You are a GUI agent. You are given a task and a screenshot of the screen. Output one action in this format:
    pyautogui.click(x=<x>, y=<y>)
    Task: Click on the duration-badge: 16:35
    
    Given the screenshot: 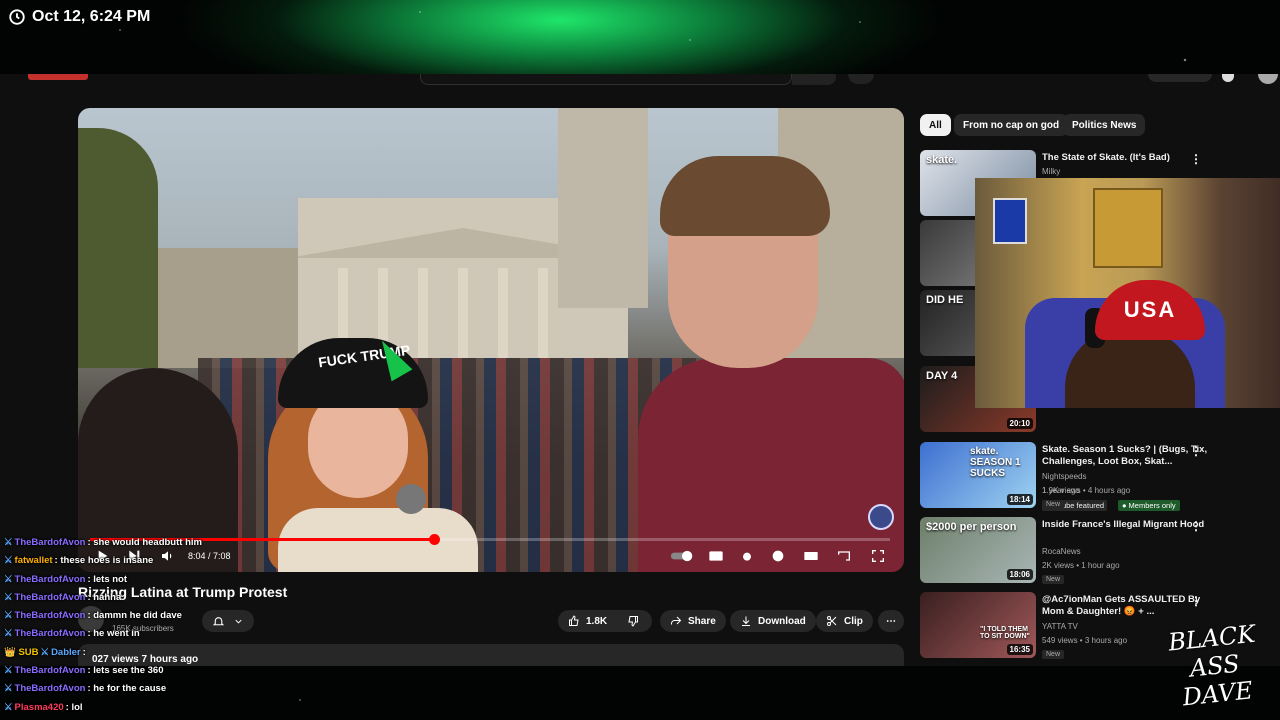 What is the action you would take?
    pyautogui.click(x=1019, y=649)
    